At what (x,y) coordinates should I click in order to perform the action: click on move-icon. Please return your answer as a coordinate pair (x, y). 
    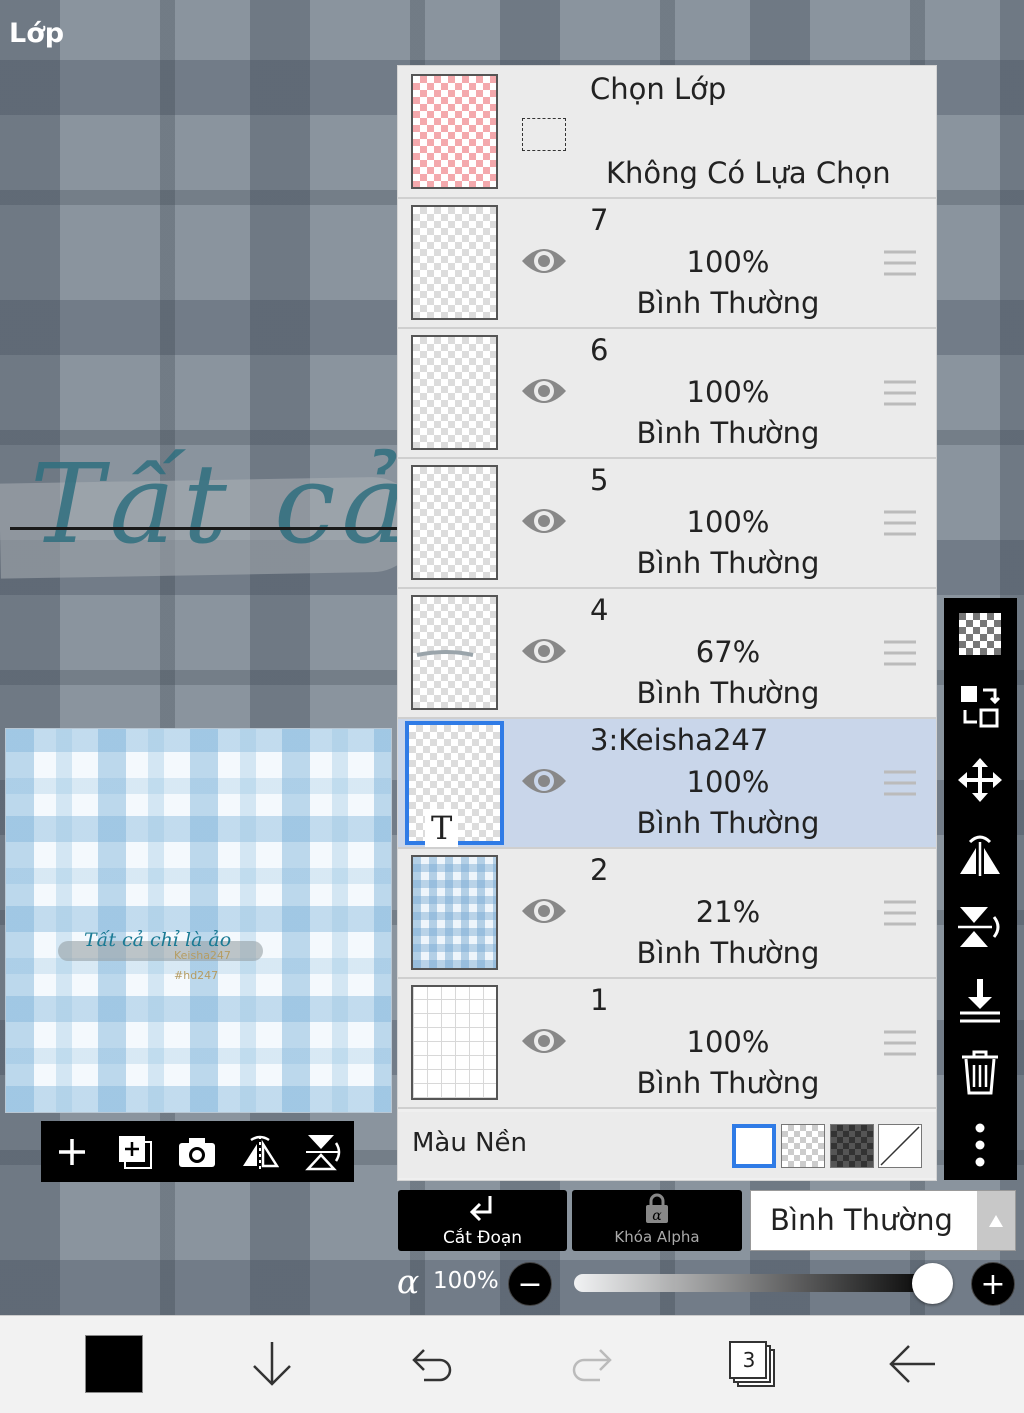
    Looking at the image, I should click on (980, 780).